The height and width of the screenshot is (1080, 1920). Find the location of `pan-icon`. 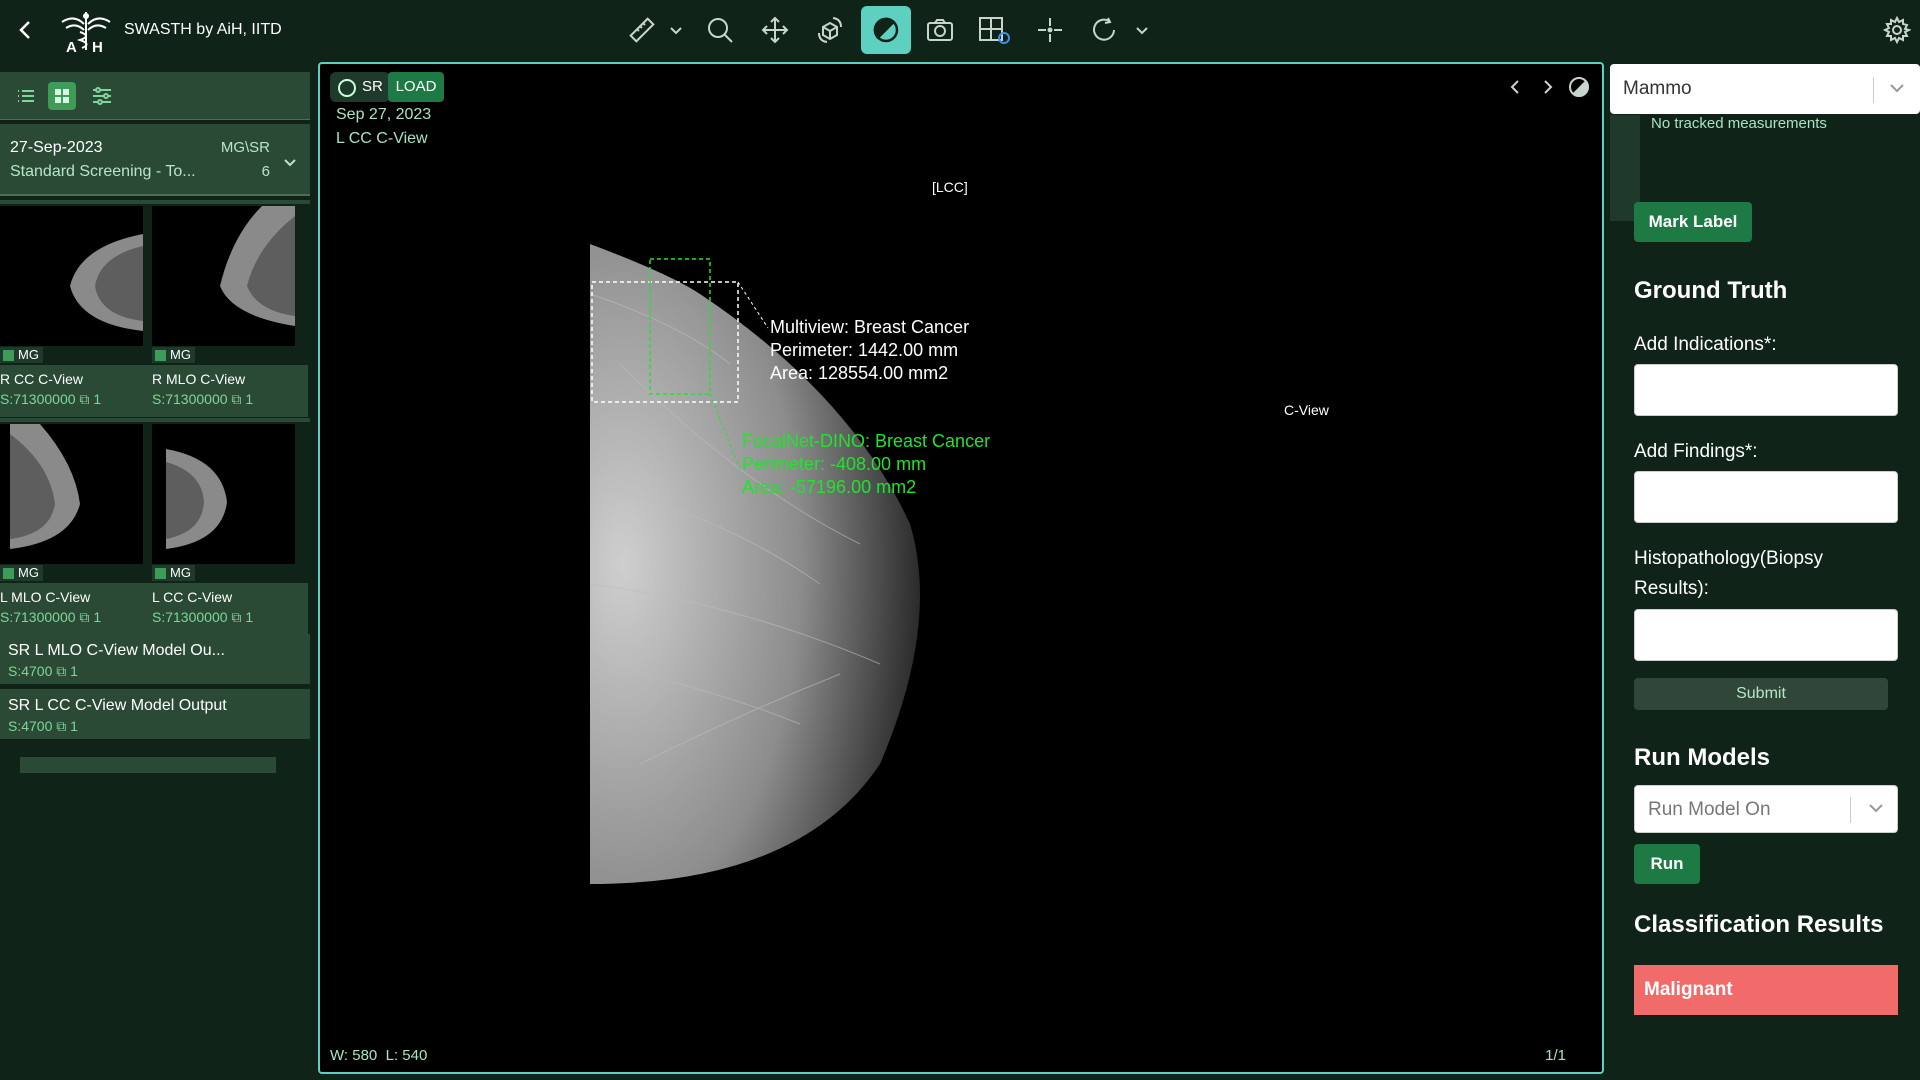

pan-icon is located at coordinates (775, 30).